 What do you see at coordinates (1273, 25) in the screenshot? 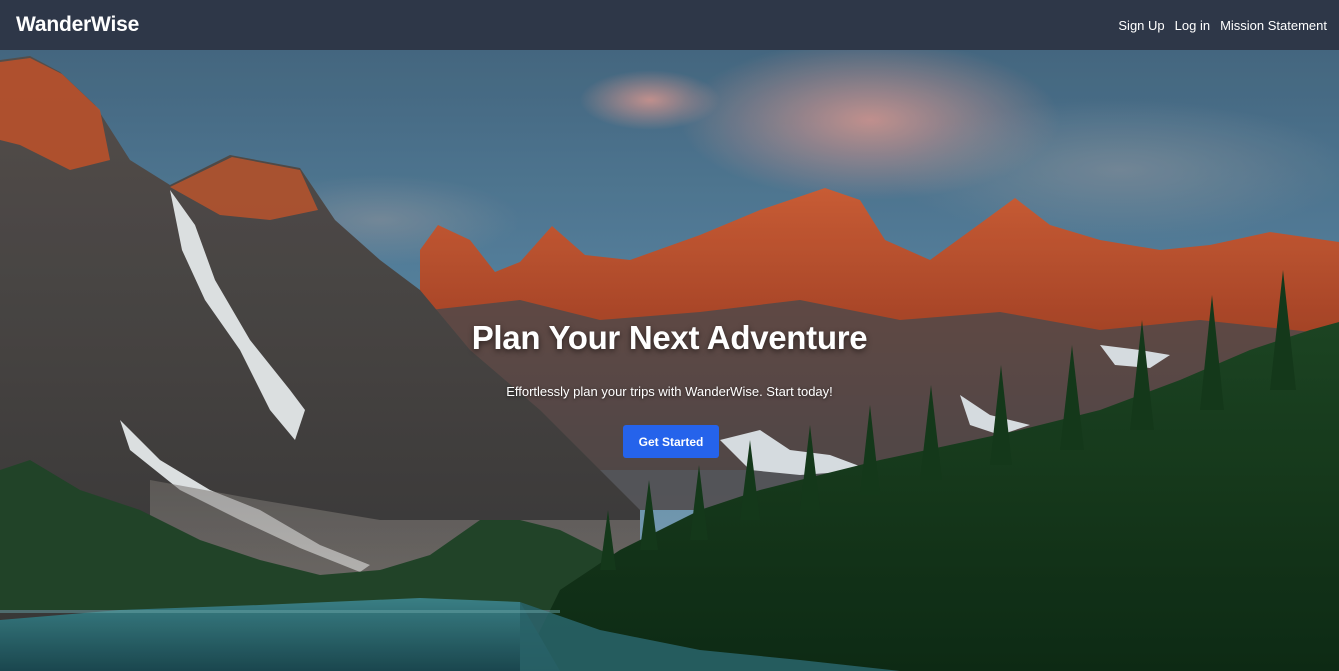
I see `nav-mission-statement-link: Mission Statement` at bounding box center [1273, 25].